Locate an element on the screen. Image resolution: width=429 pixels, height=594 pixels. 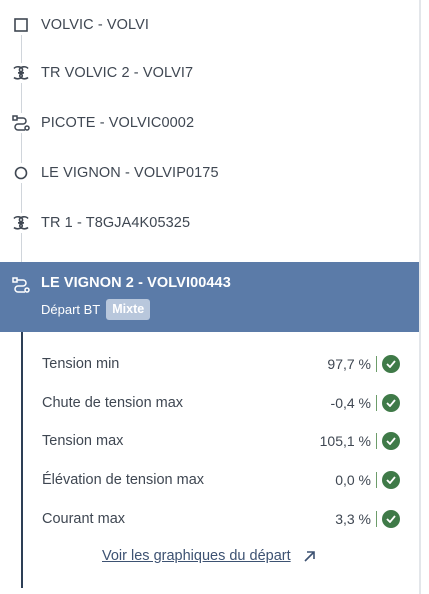
metric-row-courant-max: Courant max 3,3 % is located at coordinates (222, 519).